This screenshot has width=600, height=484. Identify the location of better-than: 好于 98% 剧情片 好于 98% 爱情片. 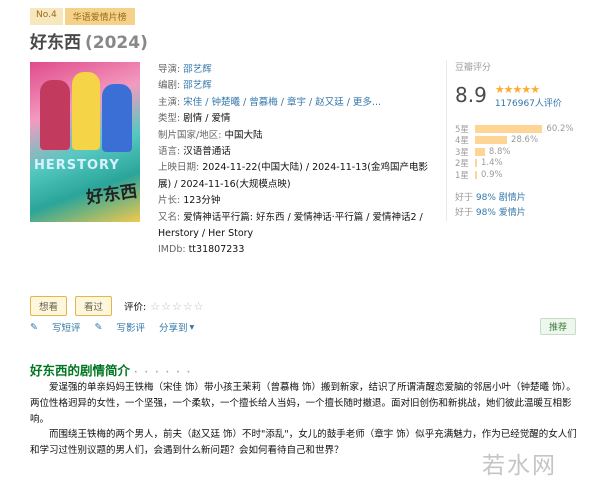
(520, 206).